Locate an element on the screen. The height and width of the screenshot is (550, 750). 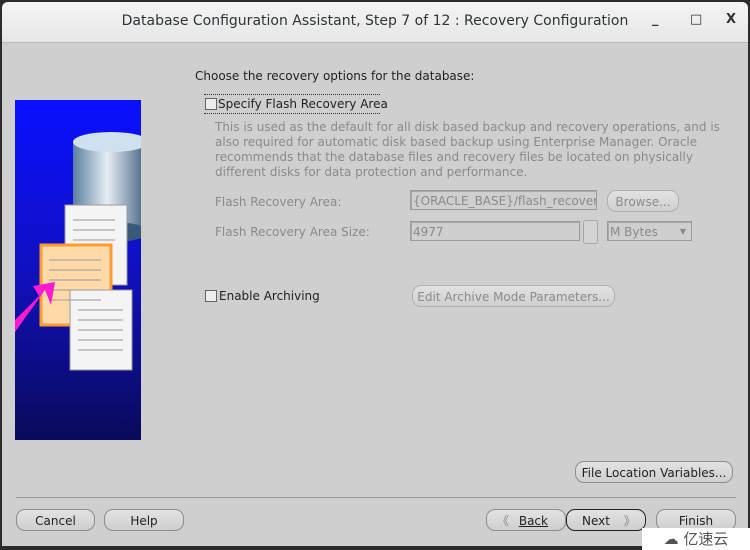
minimize-icon: _ is located at coordinates (655, 19).